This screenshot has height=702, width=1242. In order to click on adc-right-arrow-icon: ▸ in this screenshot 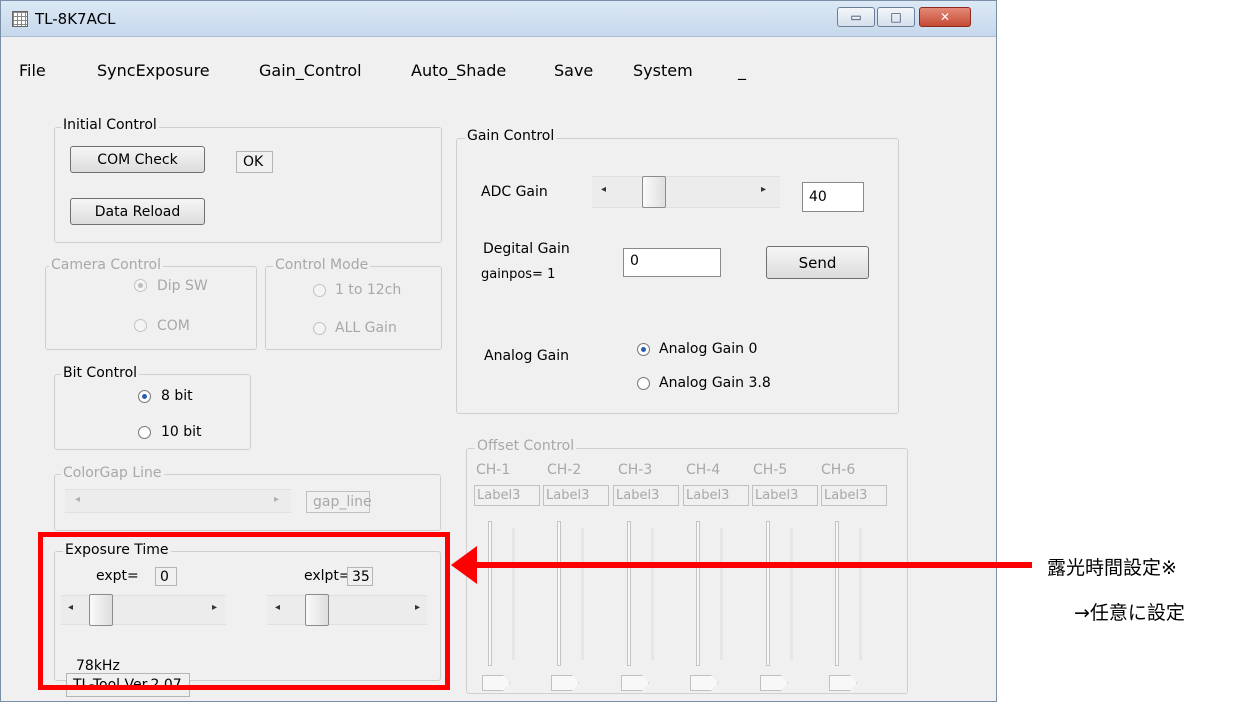, I will do `click(763, 189)`.